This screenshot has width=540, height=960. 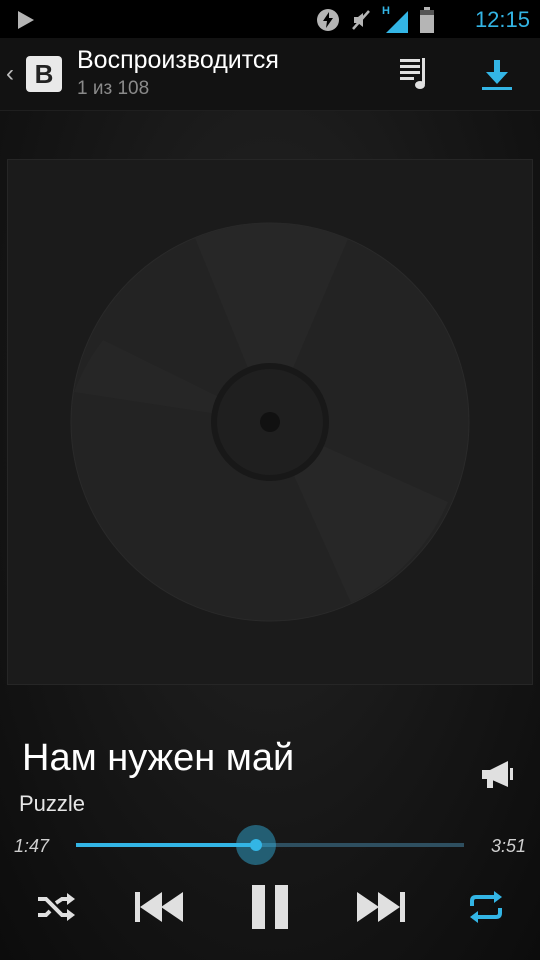 I want to click on playback-controls, so click(x=270, y=907).